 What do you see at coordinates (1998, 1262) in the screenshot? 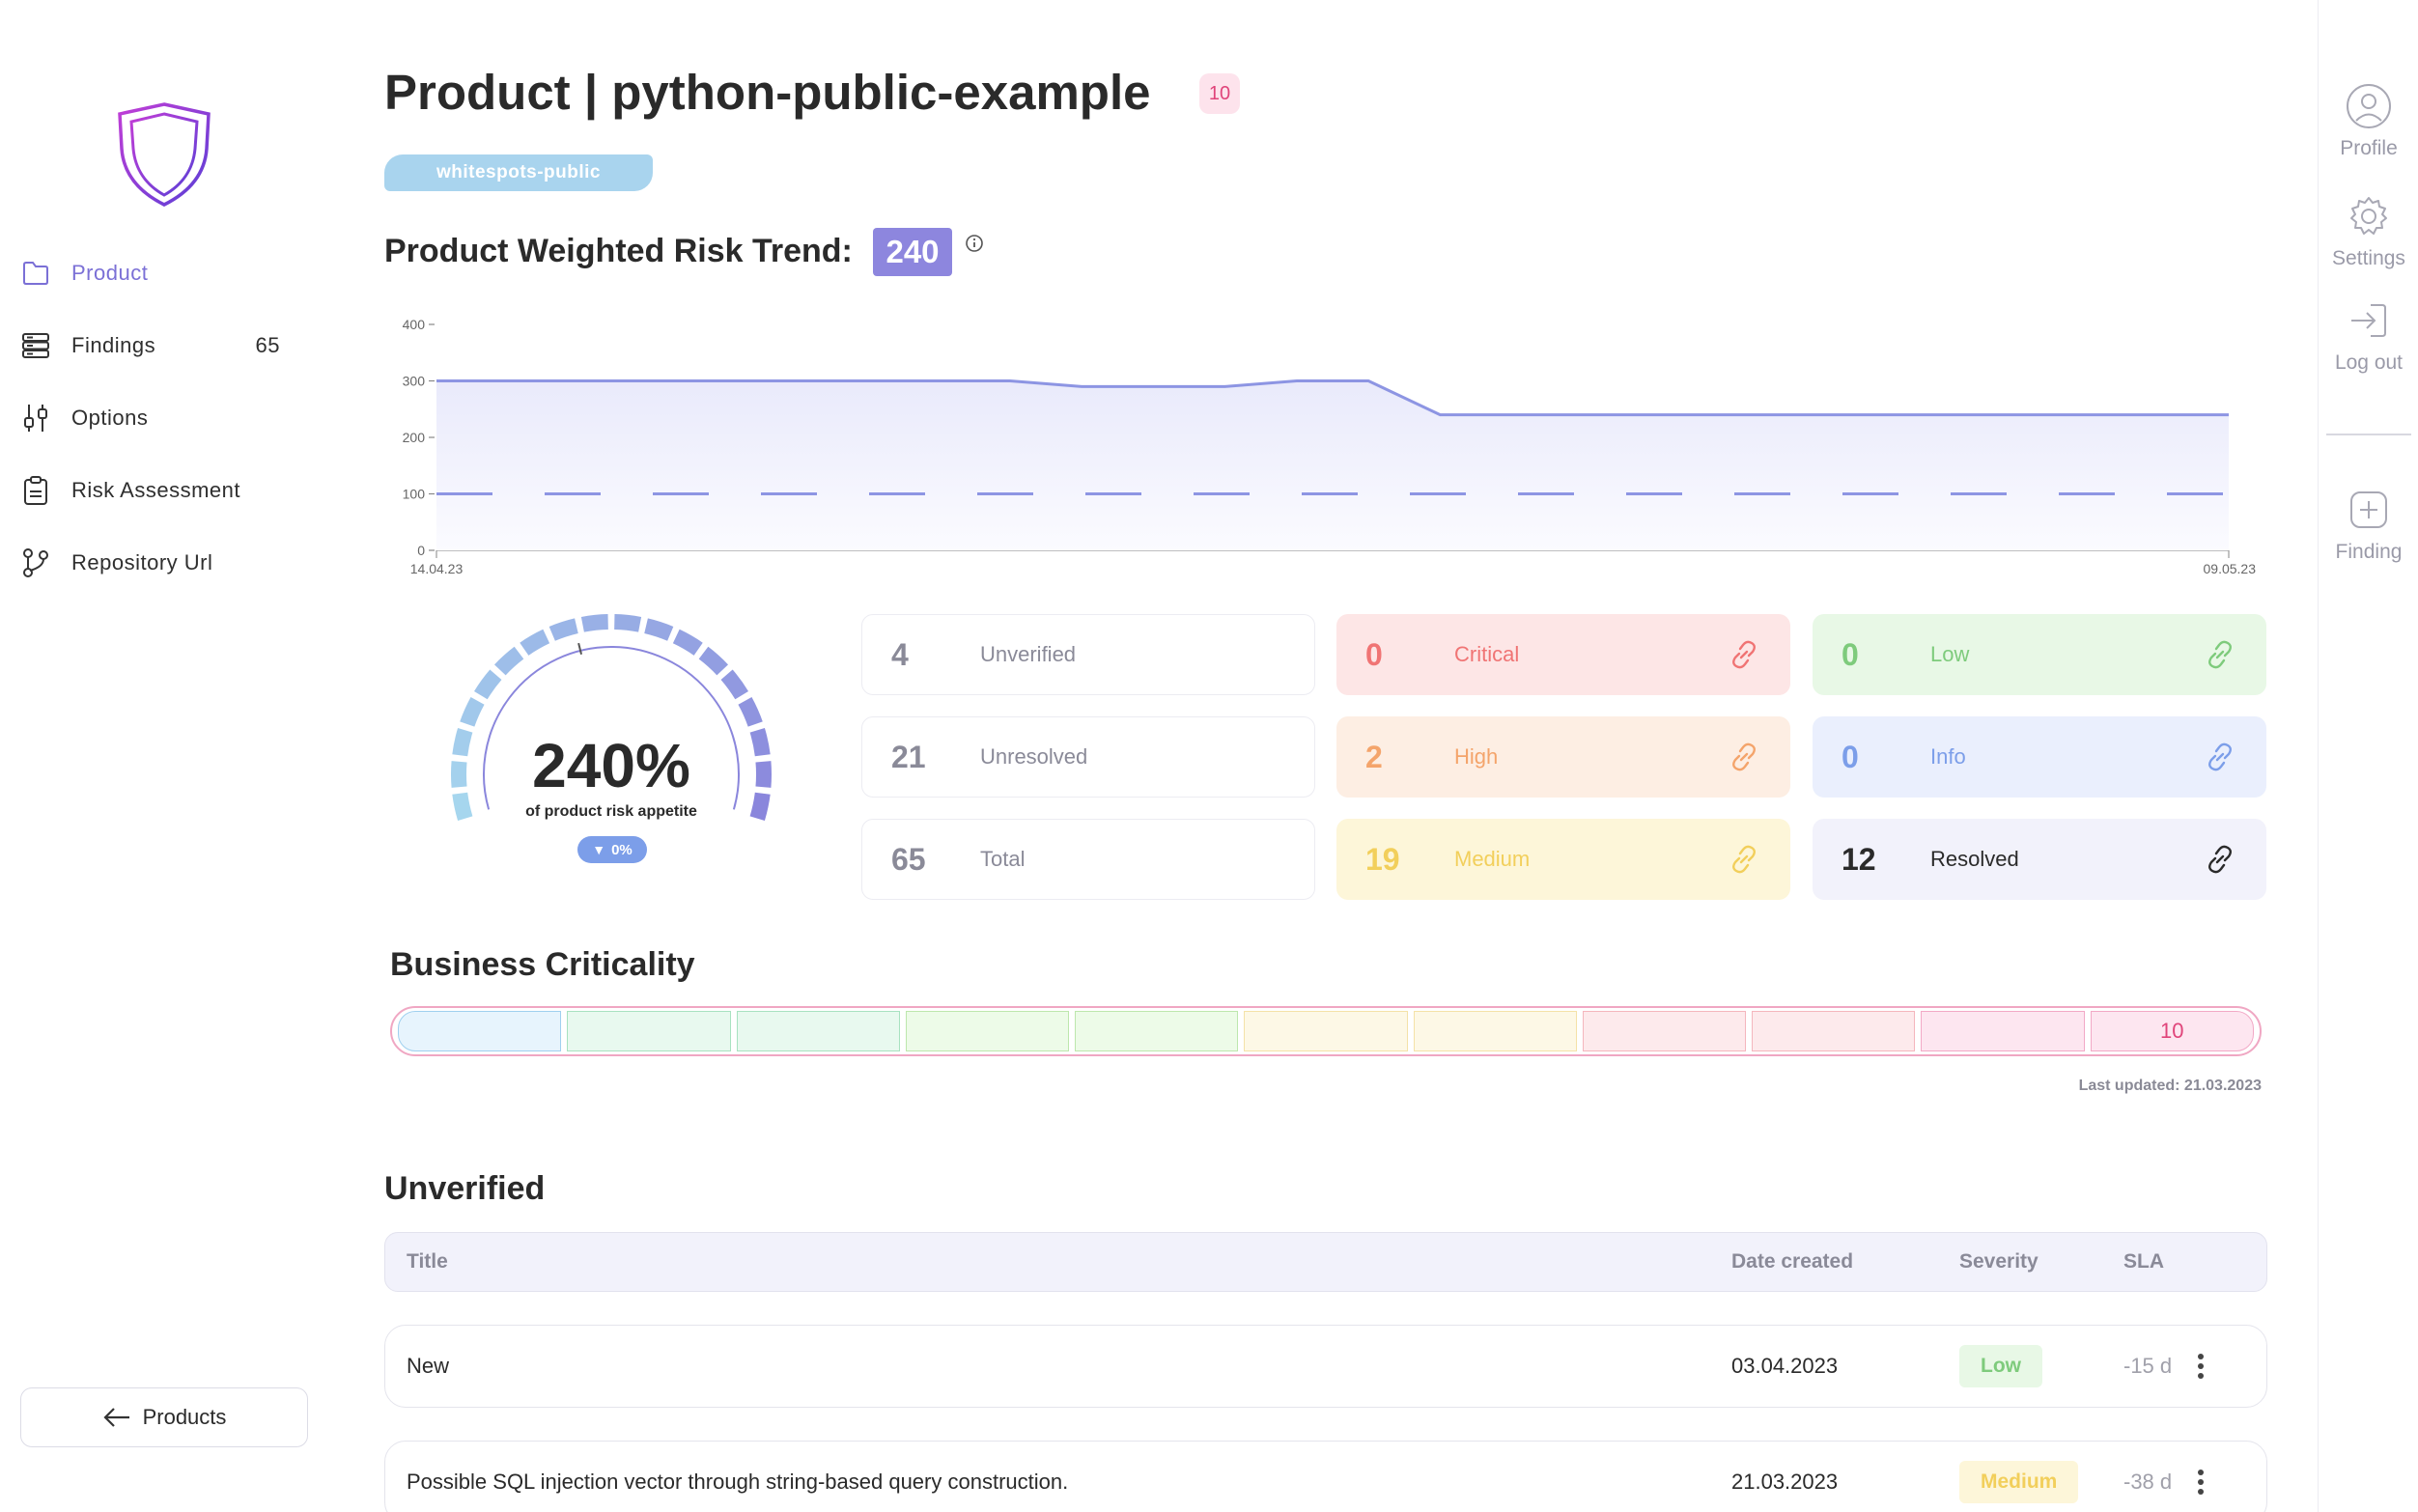
I see `column-header-severity: Severity` at bounding box center [1998, 1262].